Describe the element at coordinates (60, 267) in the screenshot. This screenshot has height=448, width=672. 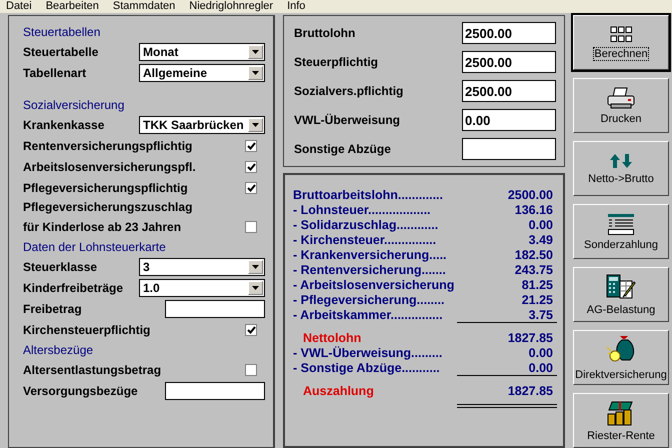
I see `field-label: Steuerklasse` at that location.